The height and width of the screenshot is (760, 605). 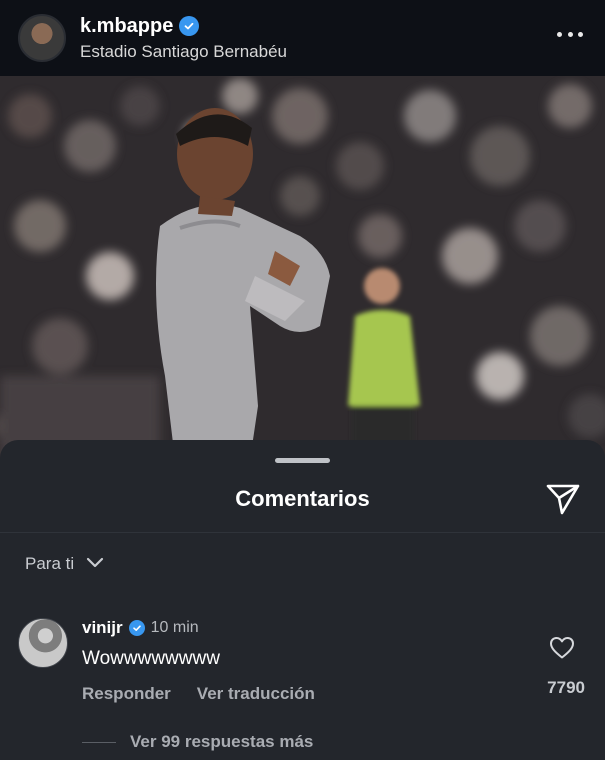 I want to click on author-avatar, so click(x=42, y=38).